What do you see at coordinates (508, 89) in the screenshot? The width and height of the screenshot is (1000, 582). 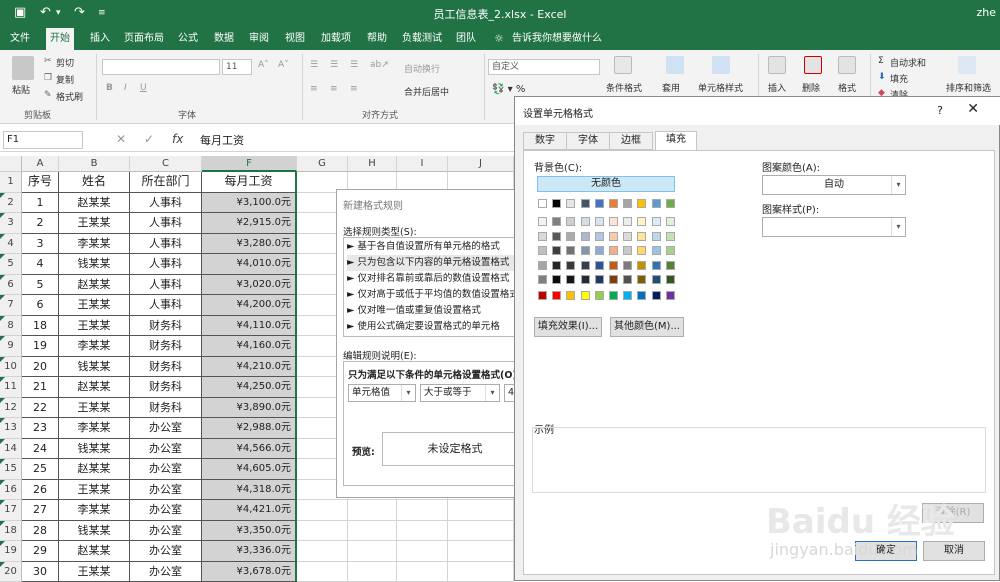 I see `currency-icon: 💱 ▾ %` at bounding box center [508, 89].